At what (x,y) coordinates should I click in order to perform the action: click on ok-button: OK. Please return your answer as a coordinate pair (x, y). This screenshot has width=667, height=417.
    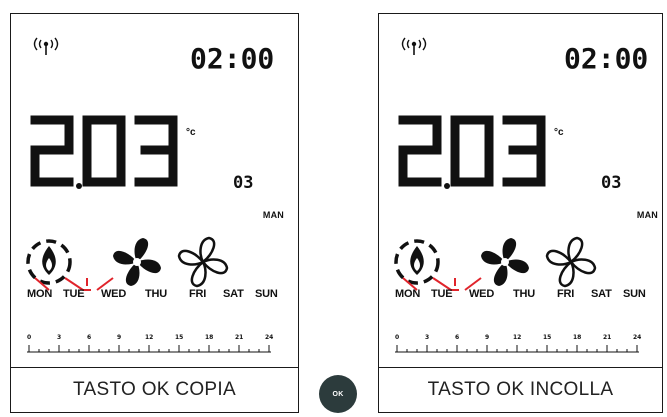
    Looking at the image, I should click on (338, 394).